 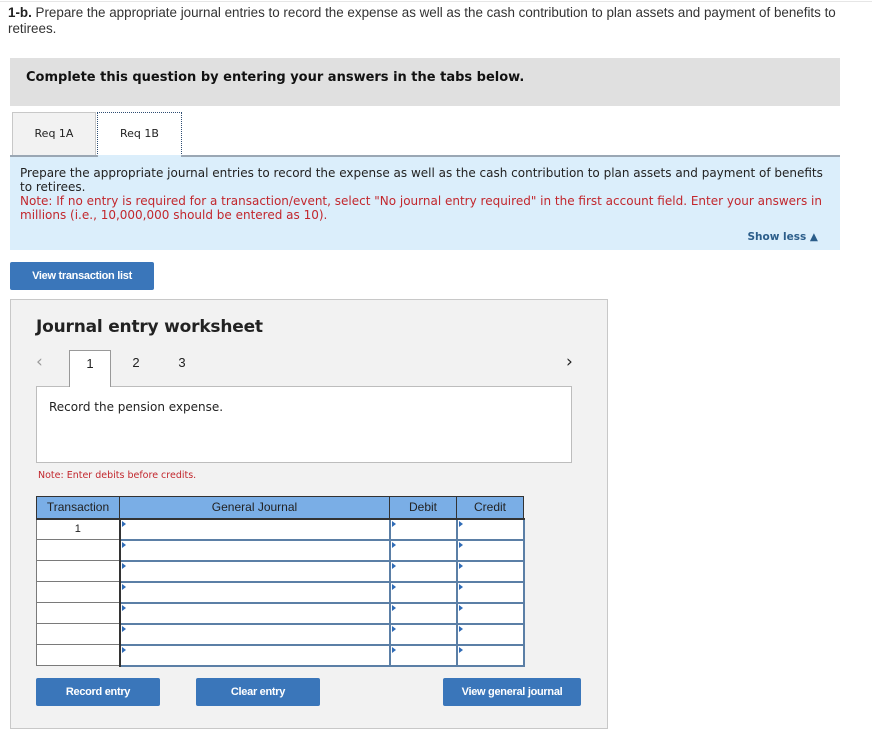 I want to click on table-row: 1, so click(x=280, y=529).